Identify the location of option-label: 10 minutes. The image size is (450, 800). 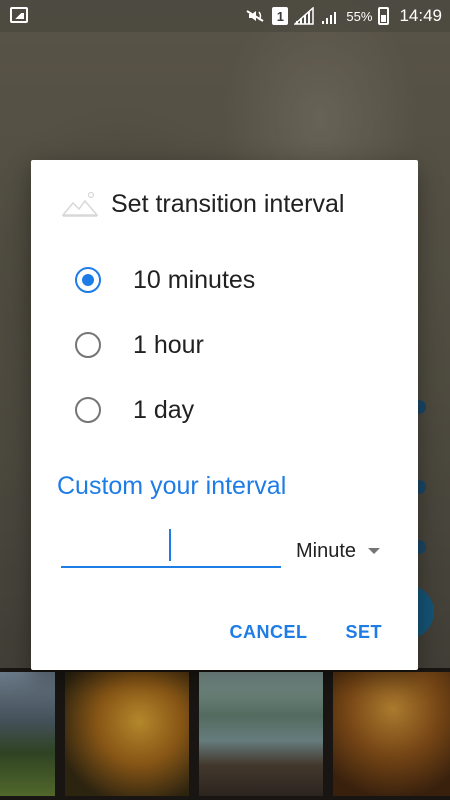
(194, 279).